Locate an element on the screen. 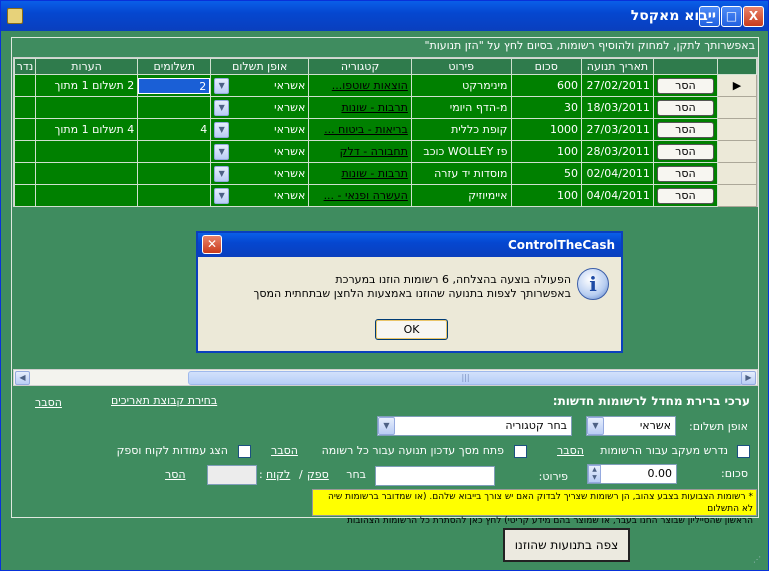 Image resolution: width=769 pixels, height=571 pixels. date-group-link: בחירת קבוצת תאריכים is located at coordinates (164, 400).